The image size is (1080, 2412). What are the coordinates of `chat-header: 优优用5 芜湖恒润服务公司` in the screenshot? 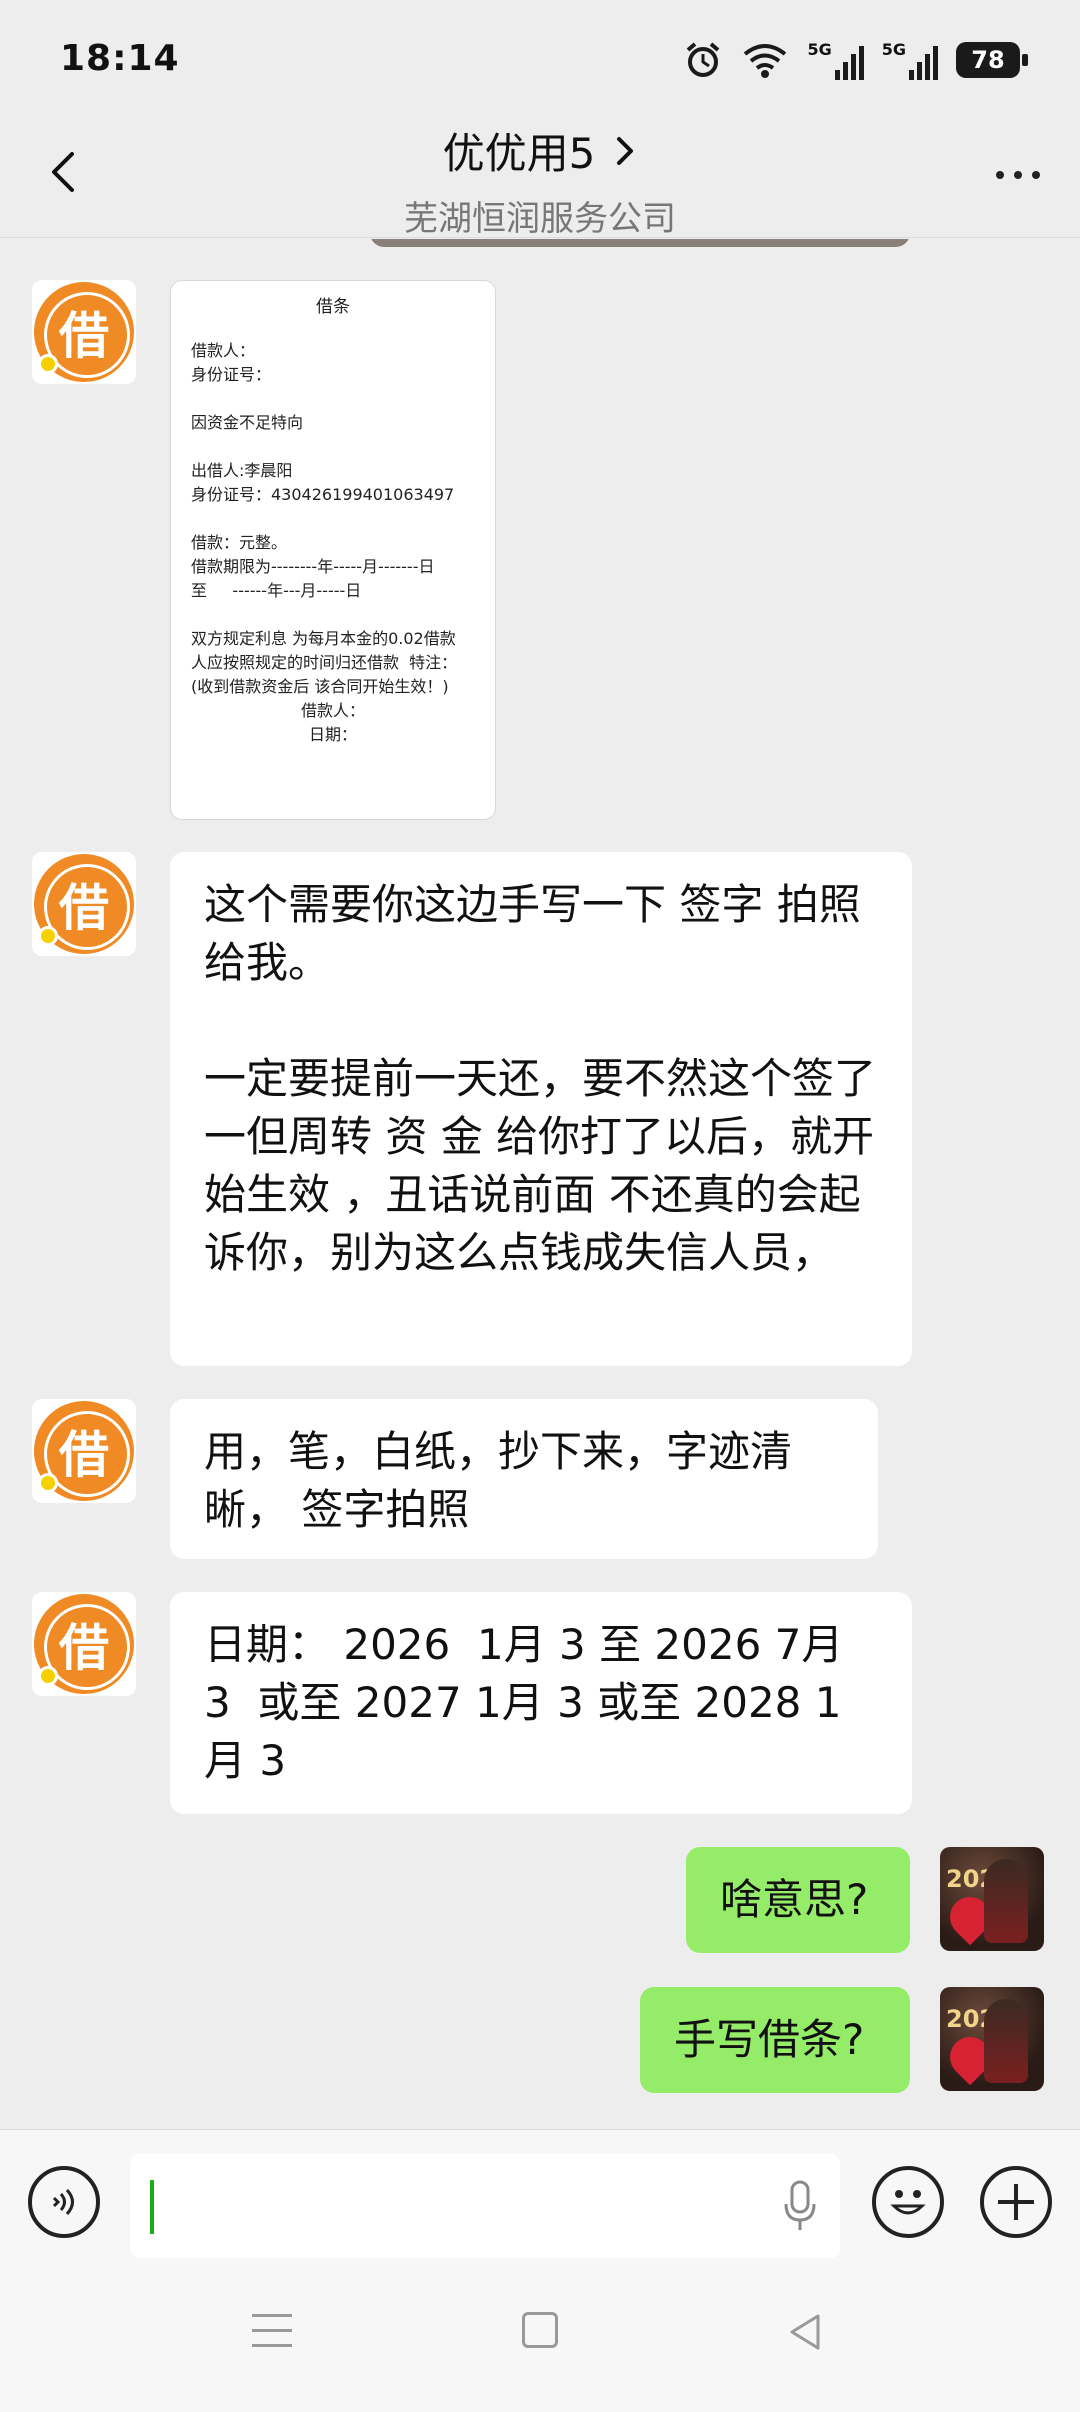 It's located at (540, 180).